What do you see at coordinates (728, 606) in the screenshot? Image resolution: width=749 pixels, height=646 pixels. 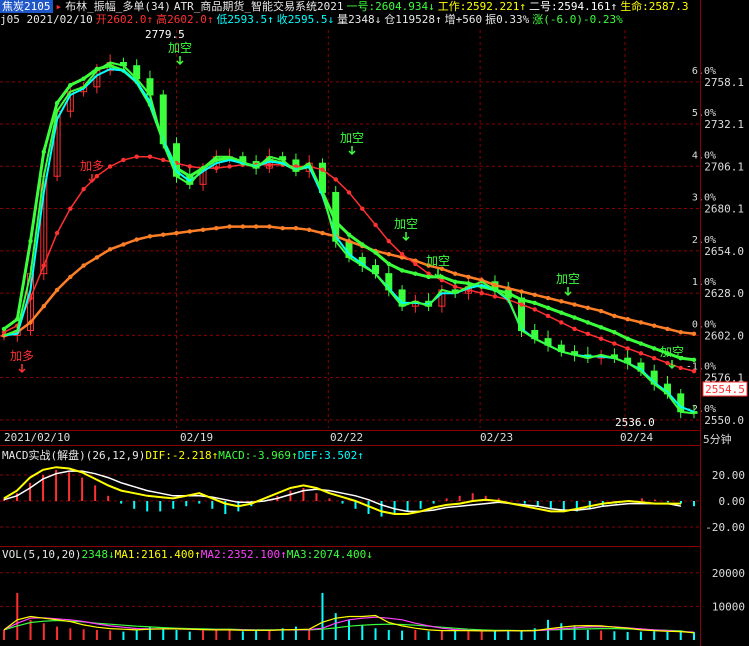 I see `vol-tick-label: 10000` at bounding box center [728, 606].